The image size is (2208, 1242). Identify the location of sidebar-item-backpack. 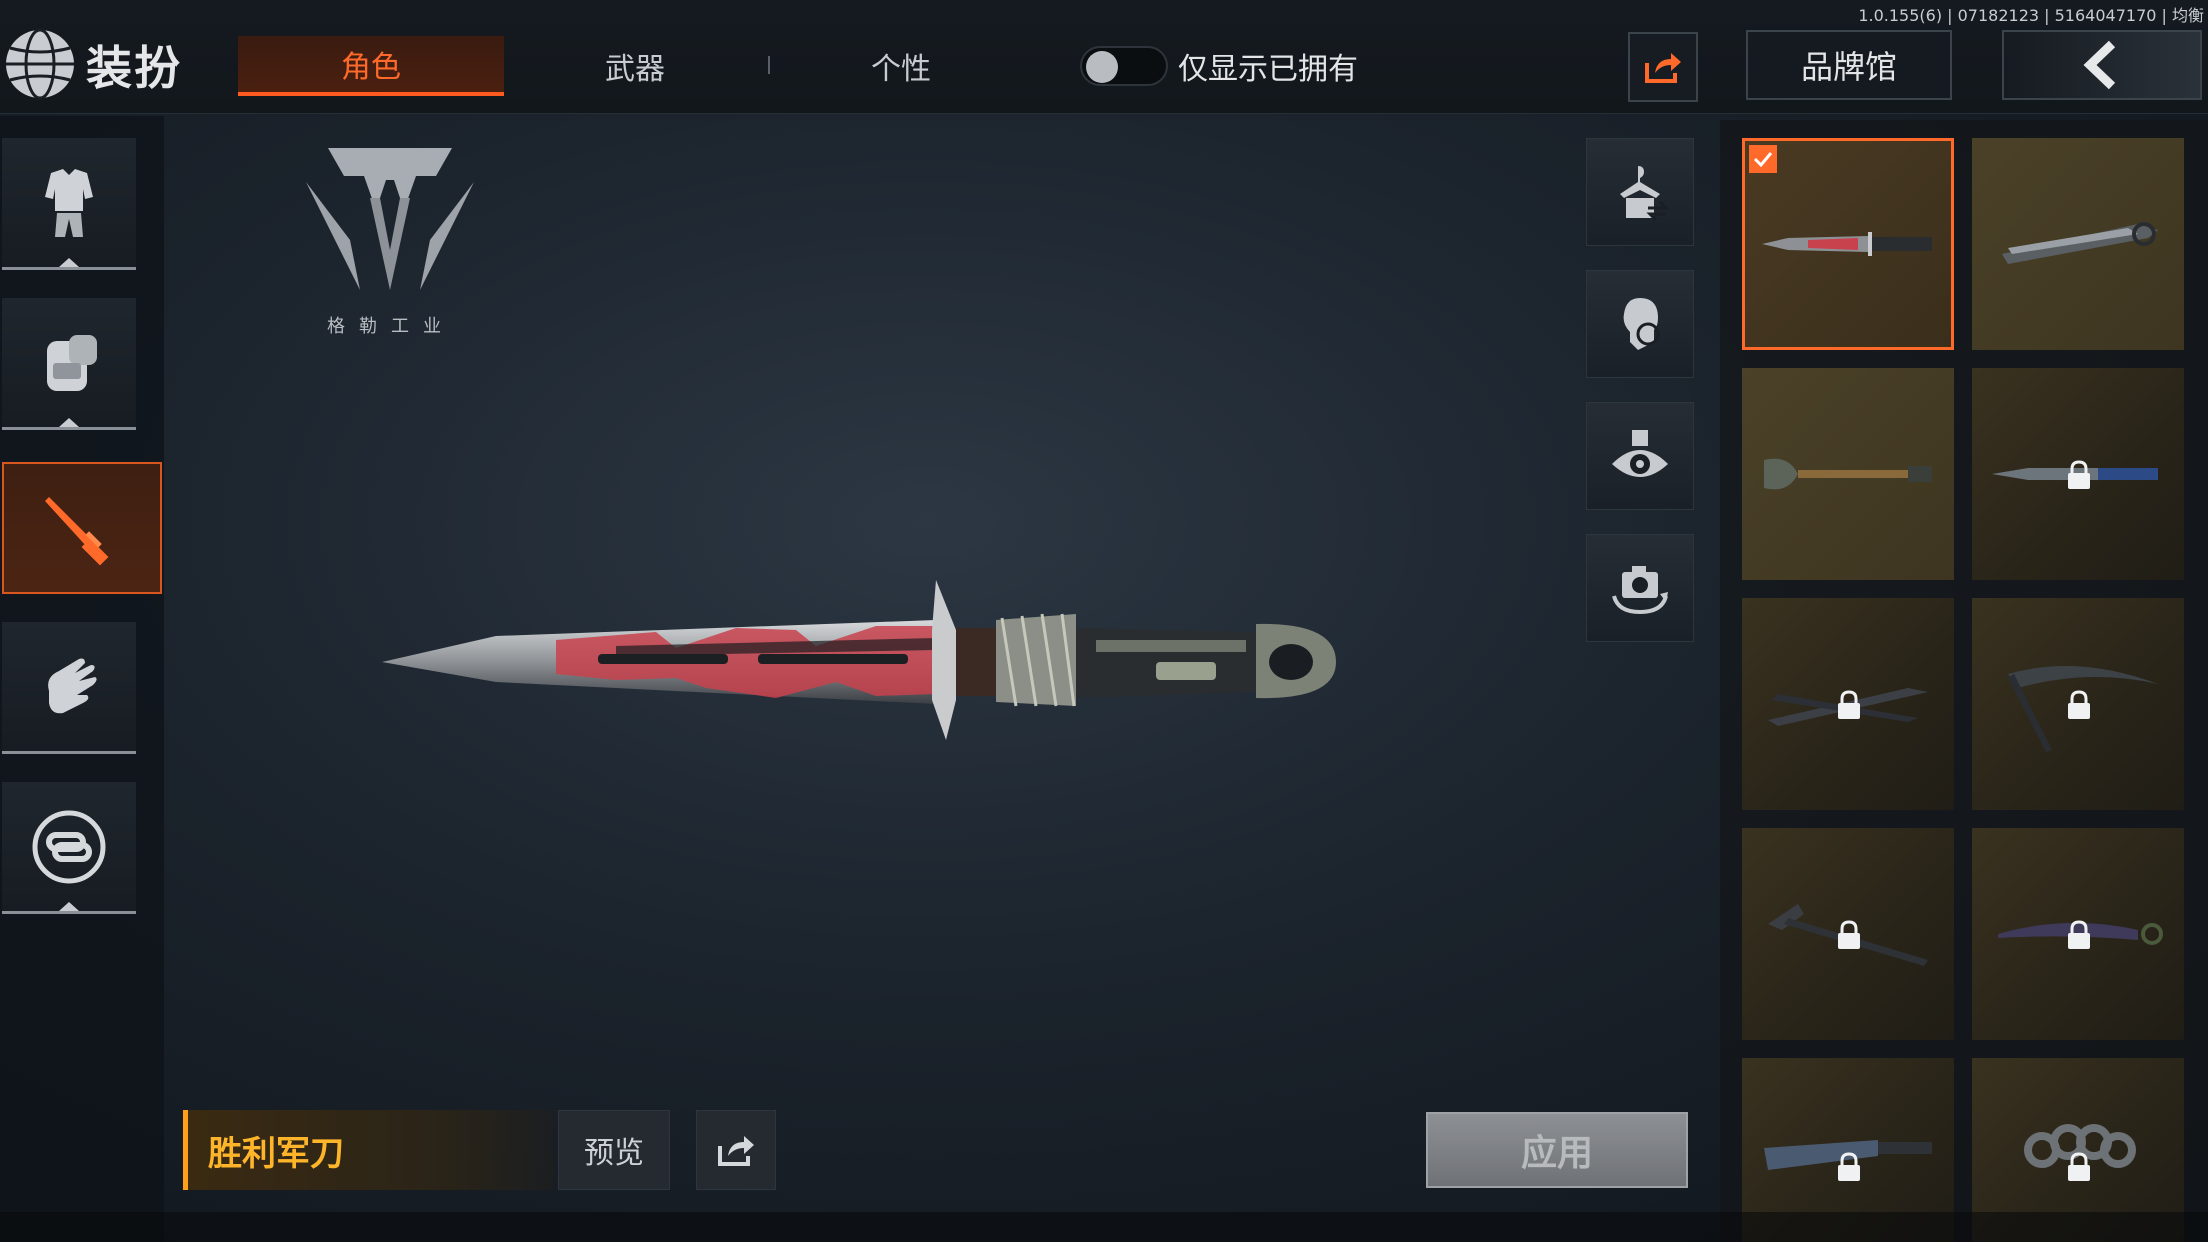
(69, 364).